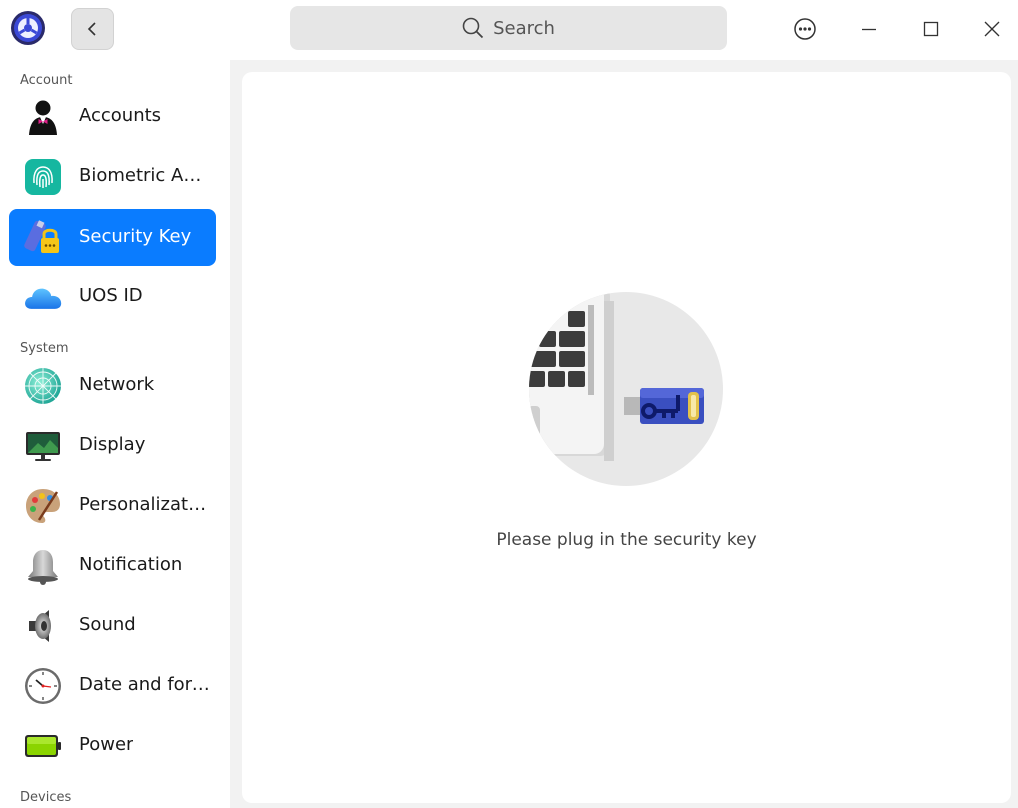 The width and height of the screenshot is (1018, 808). What do you see at coordinates (46, 80) in the screenshot?
I see `section-title-account: Account` at bounding box center [46, 80].